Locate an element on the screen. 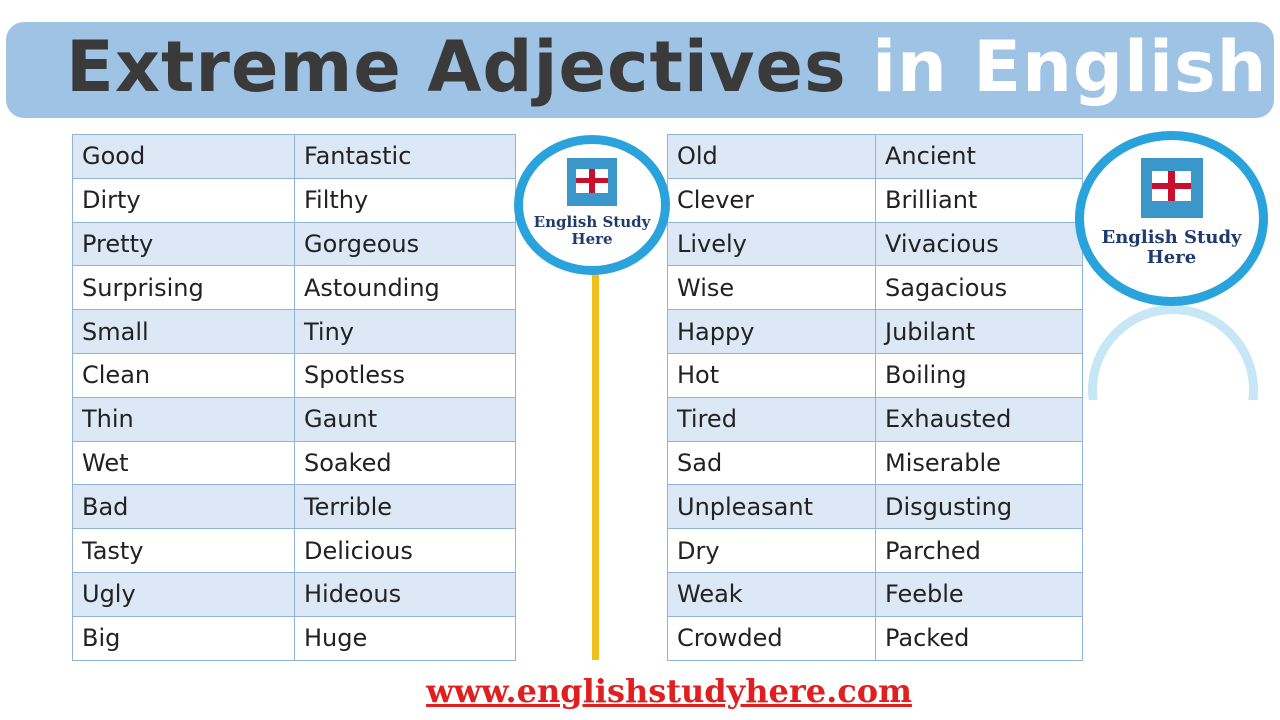 The image size is (1280, 720). table-row: Weak Feeble is located at coordinates (875, 594).